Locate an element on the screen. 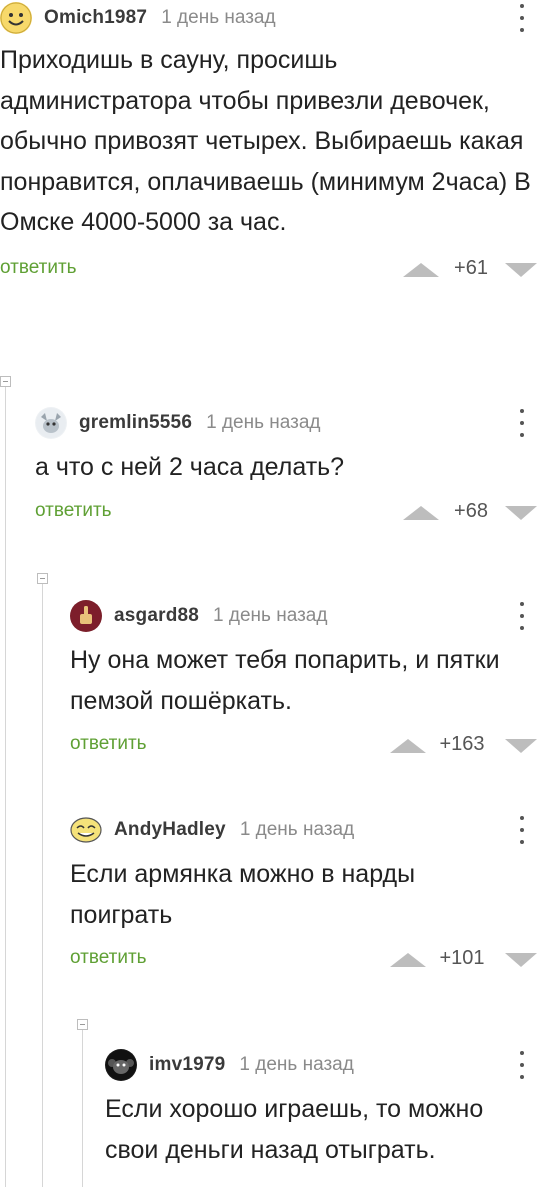 Image resolution: width=537 pixels, height=1187 pixels. comment-header: gremlin5556 1 день назад is located at coordinates (286, 423).